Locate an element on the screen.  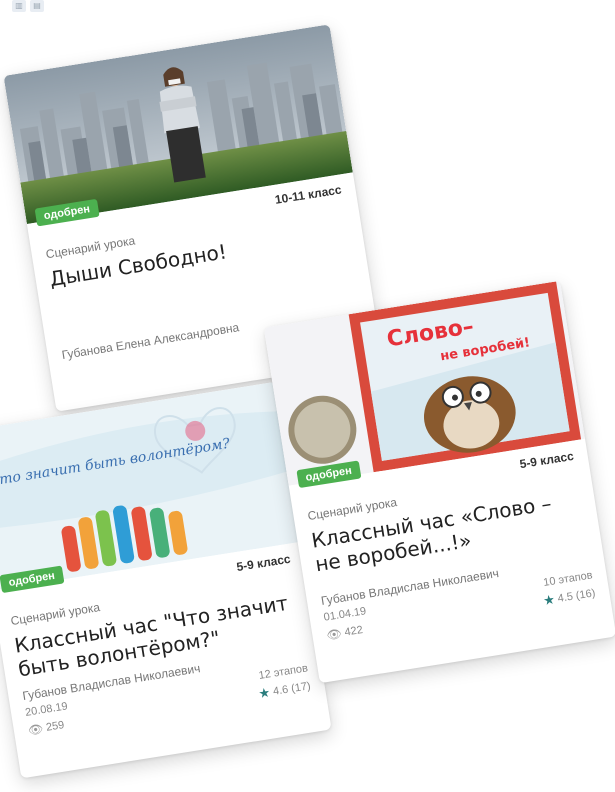
rating-value: 4.6 (17) is located at coordinates (292, 689).